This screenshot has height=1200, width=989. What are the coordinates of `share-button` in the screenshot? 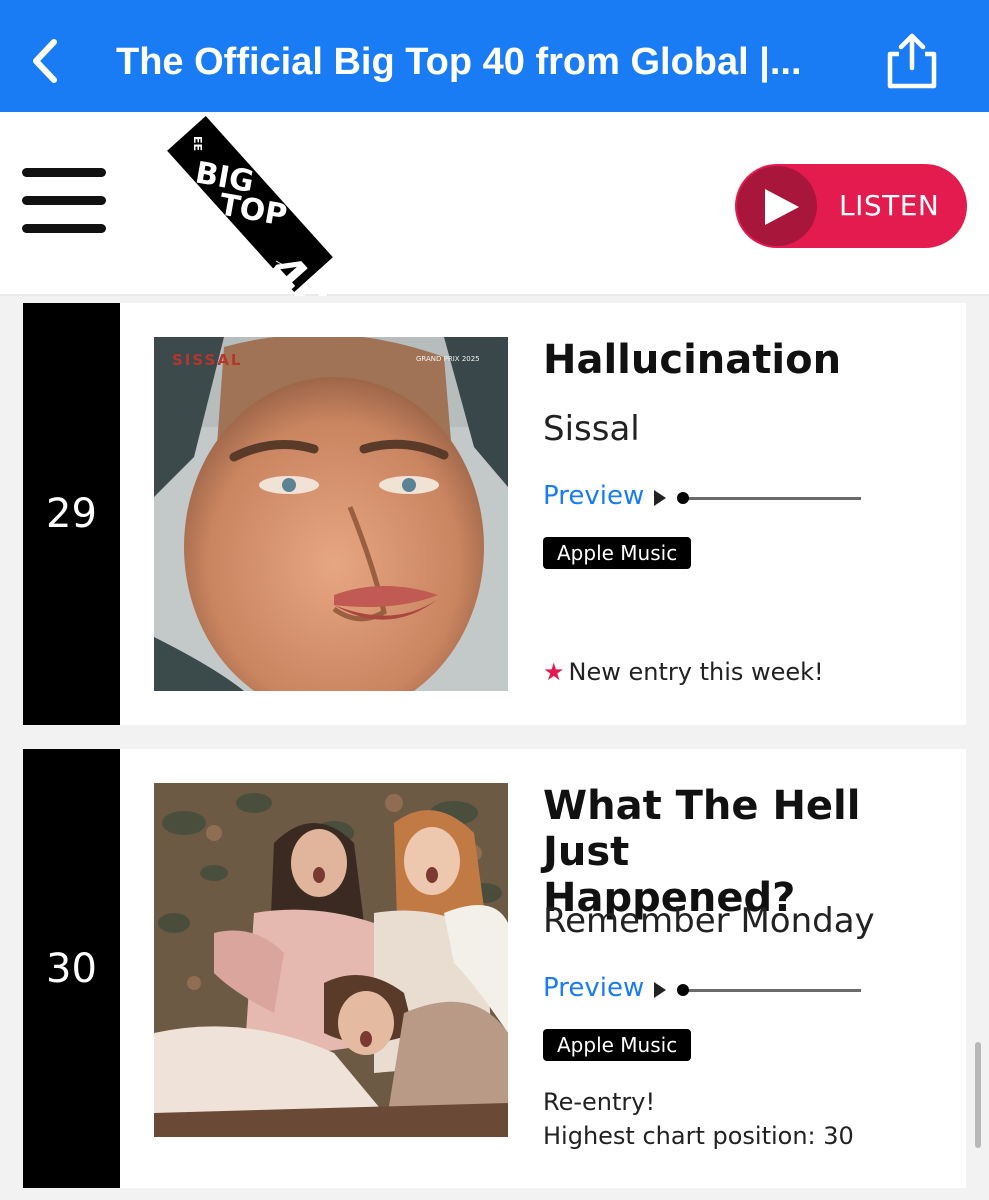 It's located at (912, 61).